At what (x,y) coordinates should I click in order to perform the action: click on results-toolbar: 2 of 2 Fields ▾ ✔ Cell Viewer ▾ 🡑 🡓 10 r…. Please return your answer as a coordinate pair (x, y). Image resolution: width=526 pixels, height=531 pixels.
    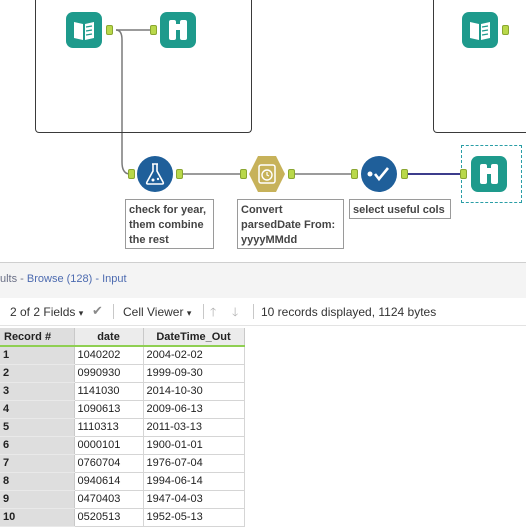
    Looking at the image, I should click on (263, 312).